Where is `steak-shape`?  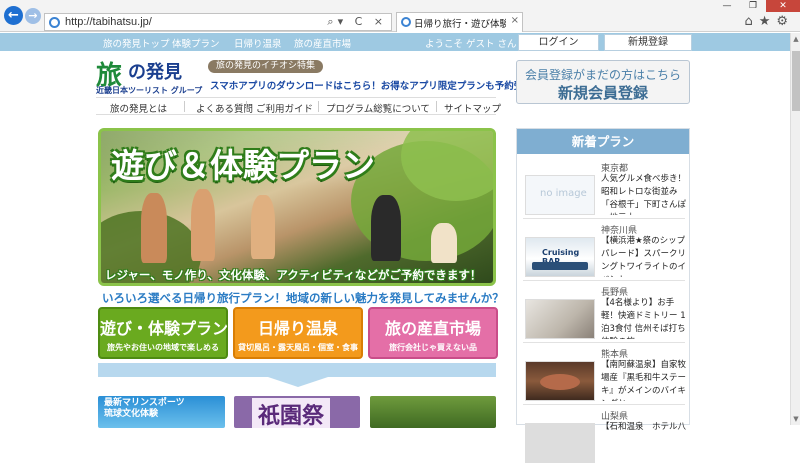 steak-shape is located at coordinates (560, 382).